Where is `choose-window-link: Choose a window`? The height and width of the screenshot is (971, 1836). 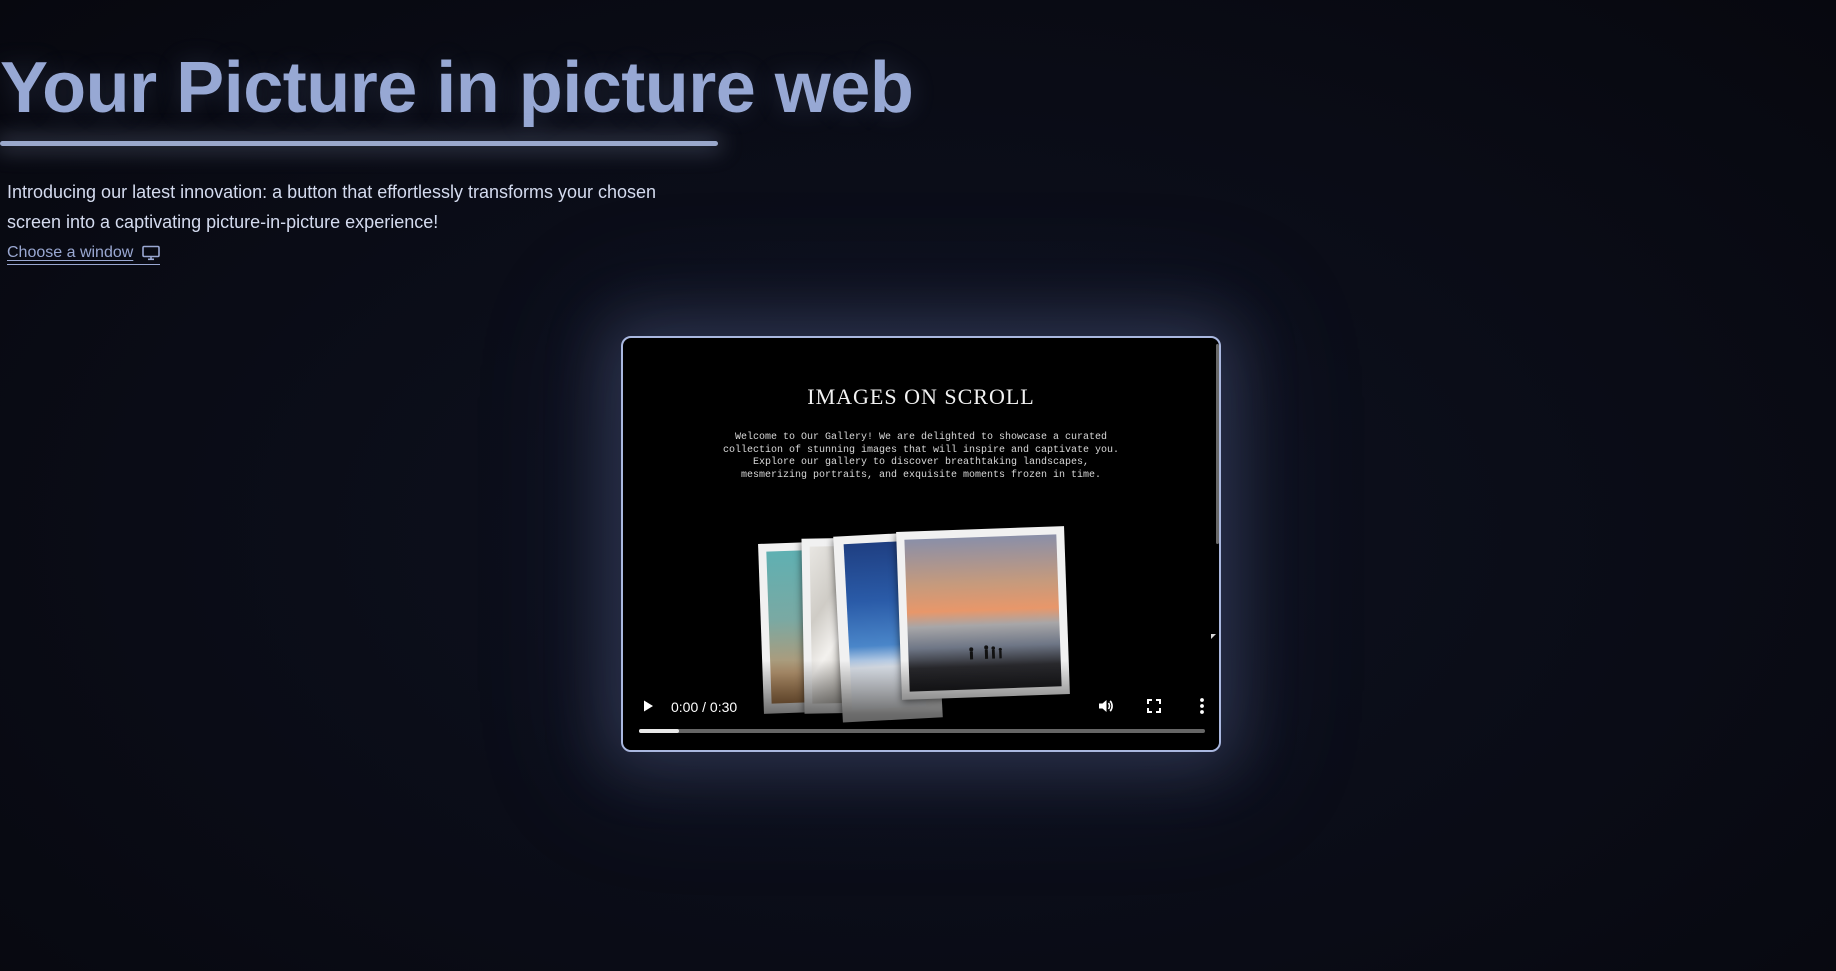
choose-window-link: Choose a window is located at coordinates (84, 254).